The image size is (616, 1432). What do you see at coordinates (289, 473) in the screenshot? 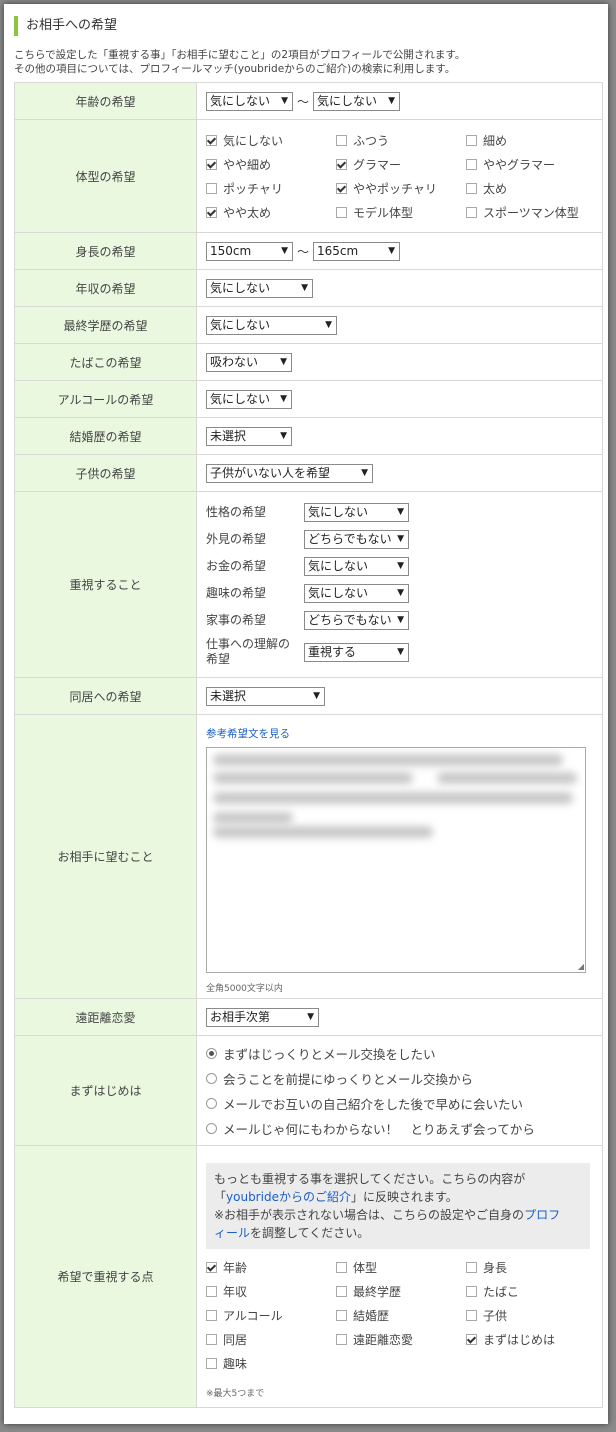
I see `children-select: 子供がいない人を希望 ▼` at bounding box center [289, 473].